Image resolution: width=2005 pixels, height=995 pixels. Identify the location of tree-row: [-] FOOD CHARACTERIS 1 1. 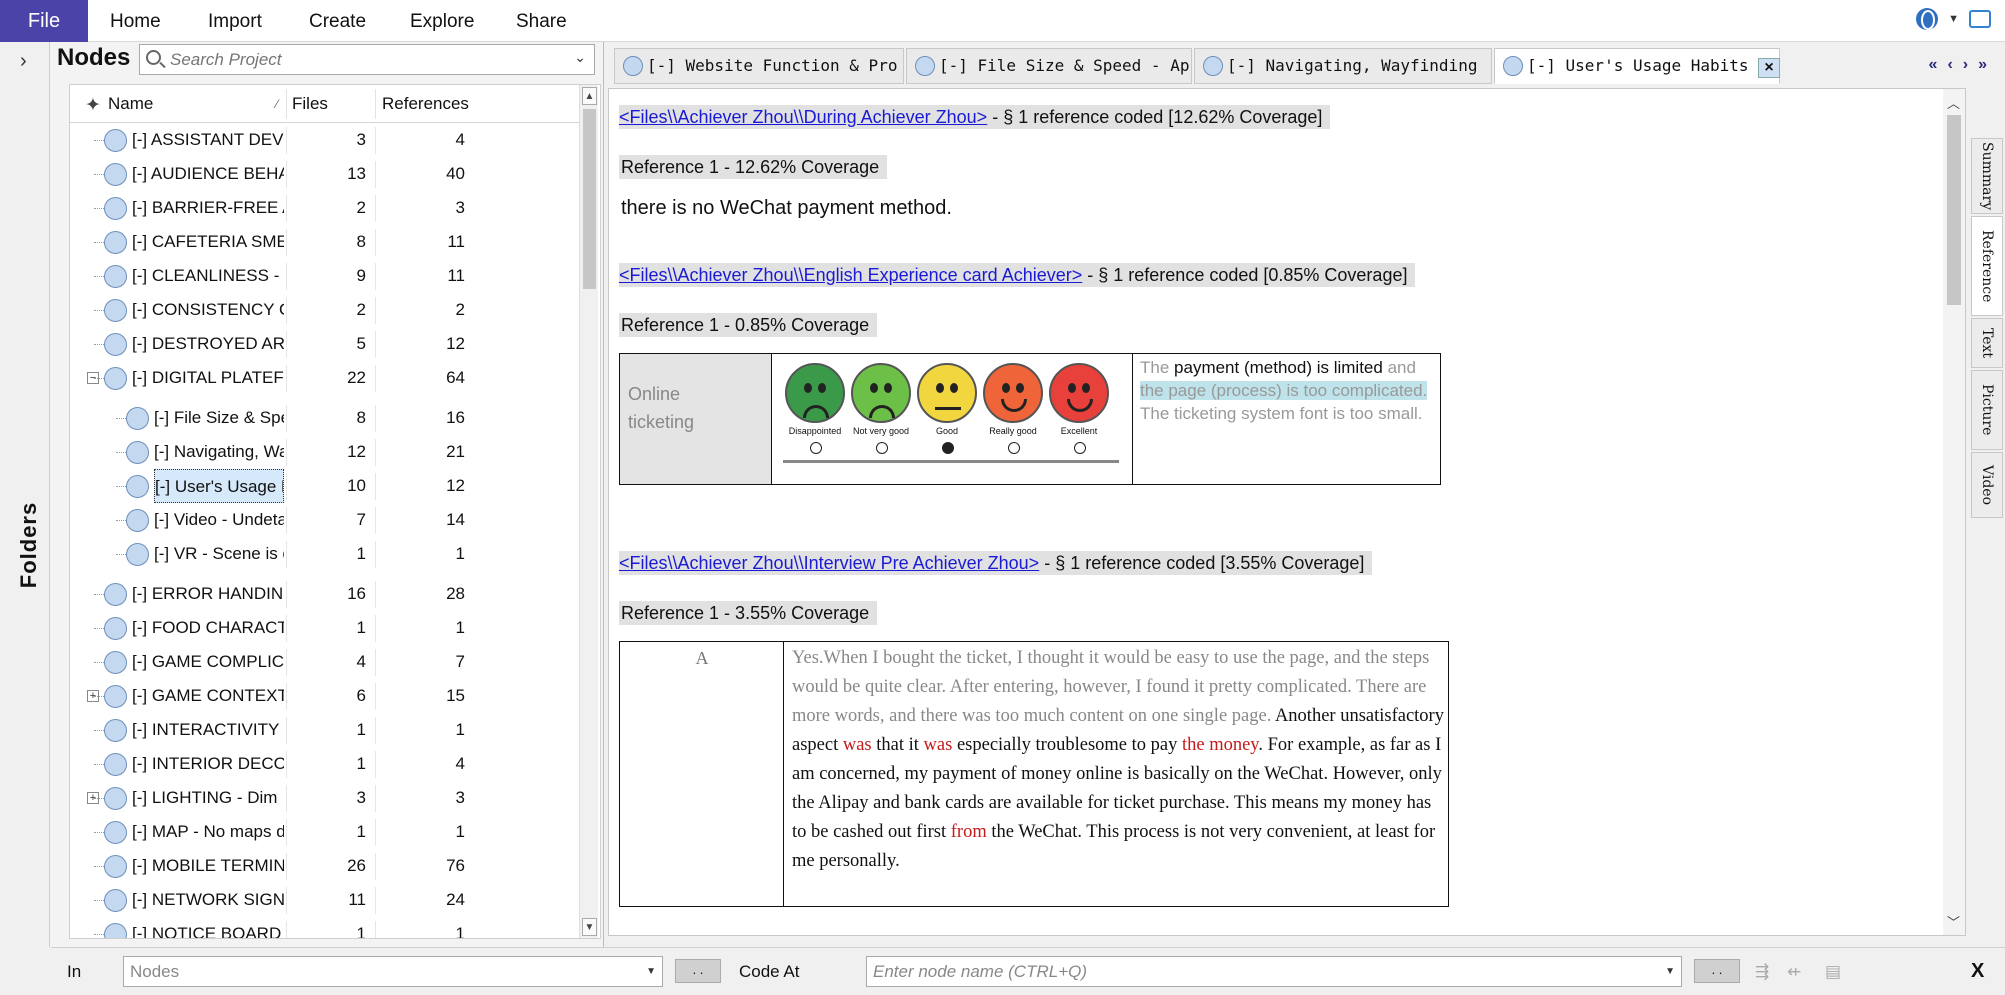
(326, 628).